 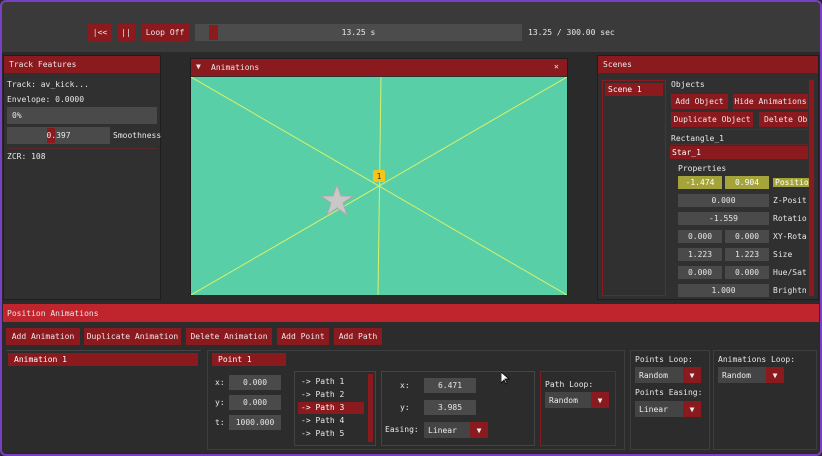 I want to click on object-item-selected: Star_1, so click(x=739, y=152).